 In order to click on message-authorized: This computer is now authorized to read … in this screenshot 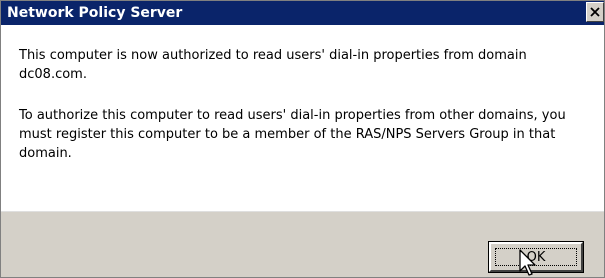, I will do `click(273, 65)`.